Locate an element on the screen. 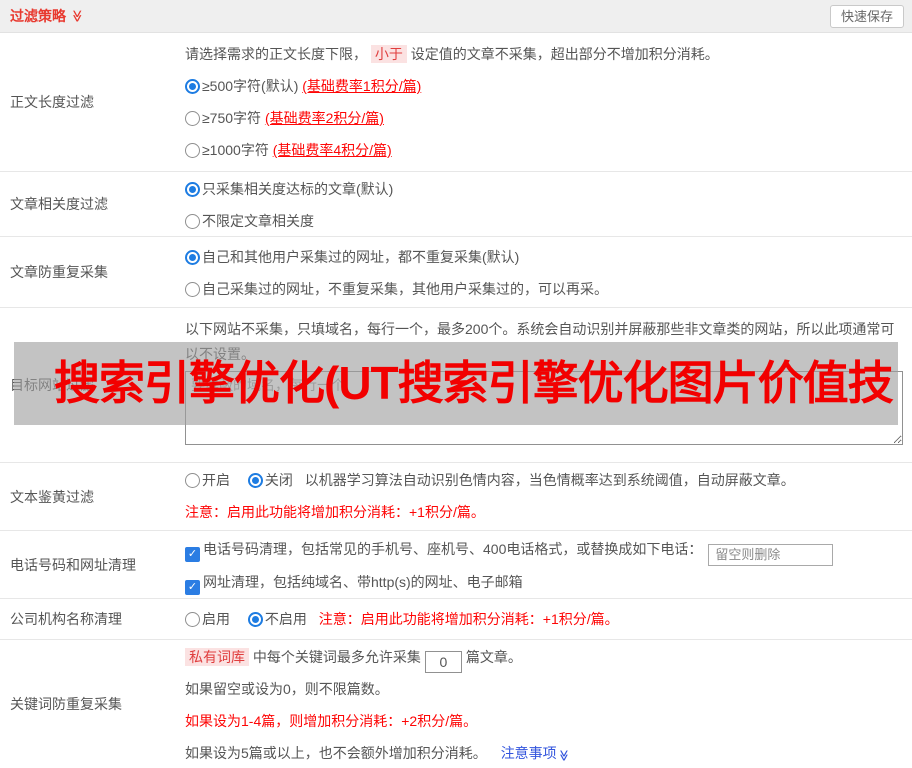 The image size is (912, 768). radio-option-row: 启用 不启用 注意：启用此功能将增加积分消耗：+1积分/篇。 is located at coordinates (544, 619).